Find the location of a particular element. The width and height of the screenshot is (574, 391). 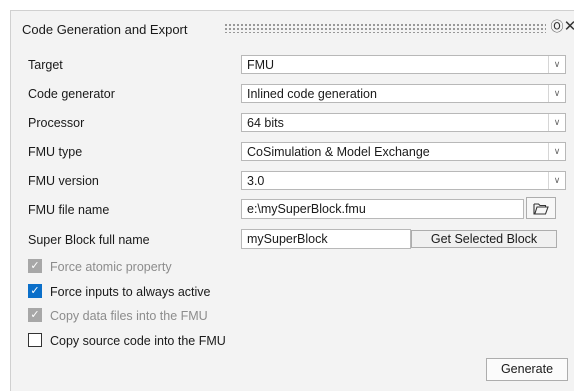

force-inputs-active-checkbox: ✓ is located at coordinates (35, 291).